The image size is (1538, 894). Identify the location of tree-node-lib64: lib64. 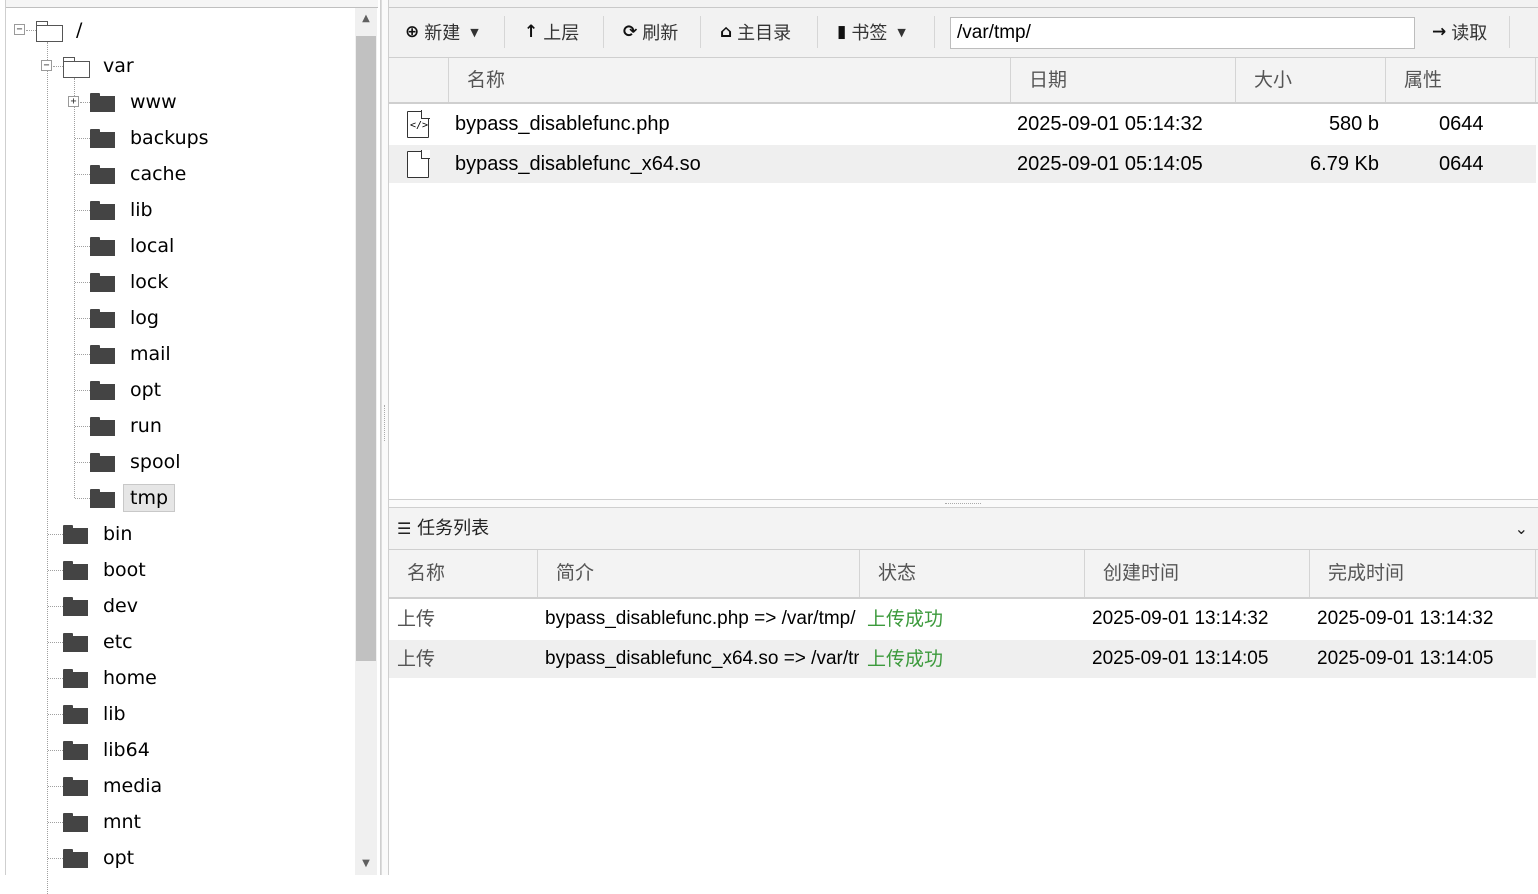
(110, 750).